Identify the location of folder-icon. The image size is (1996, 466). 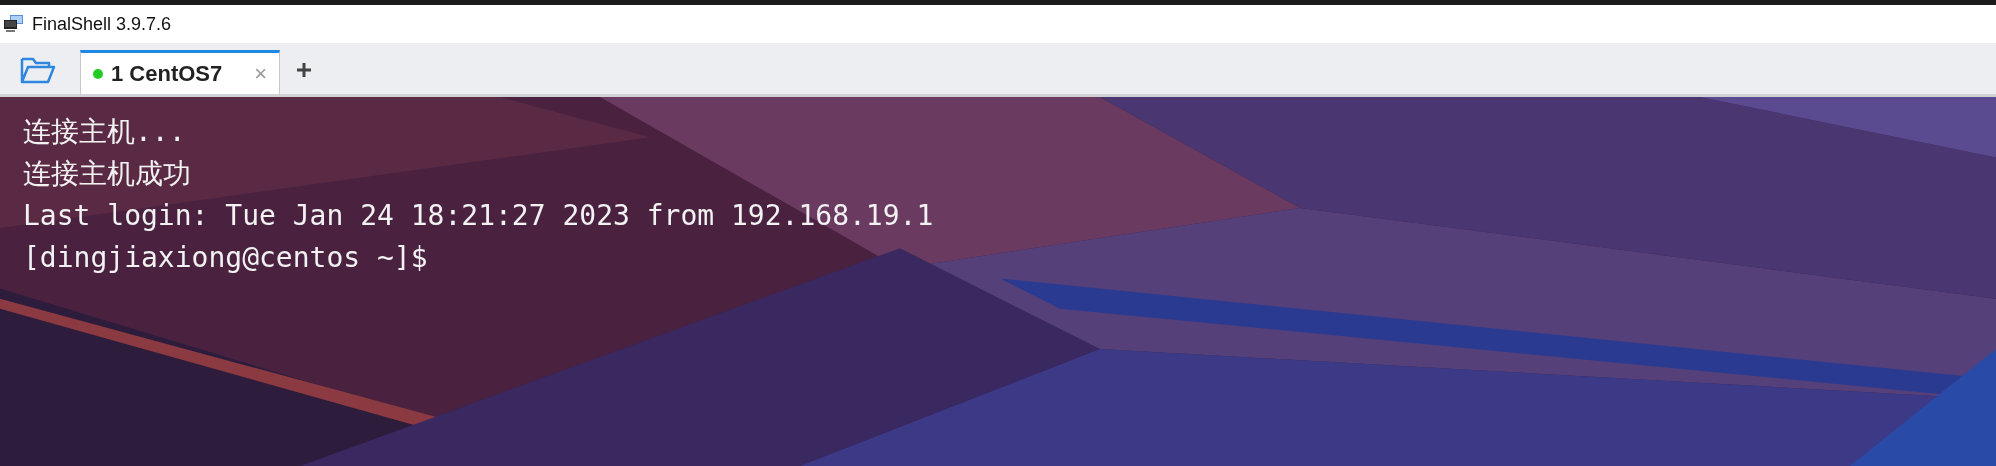
(38, 70).